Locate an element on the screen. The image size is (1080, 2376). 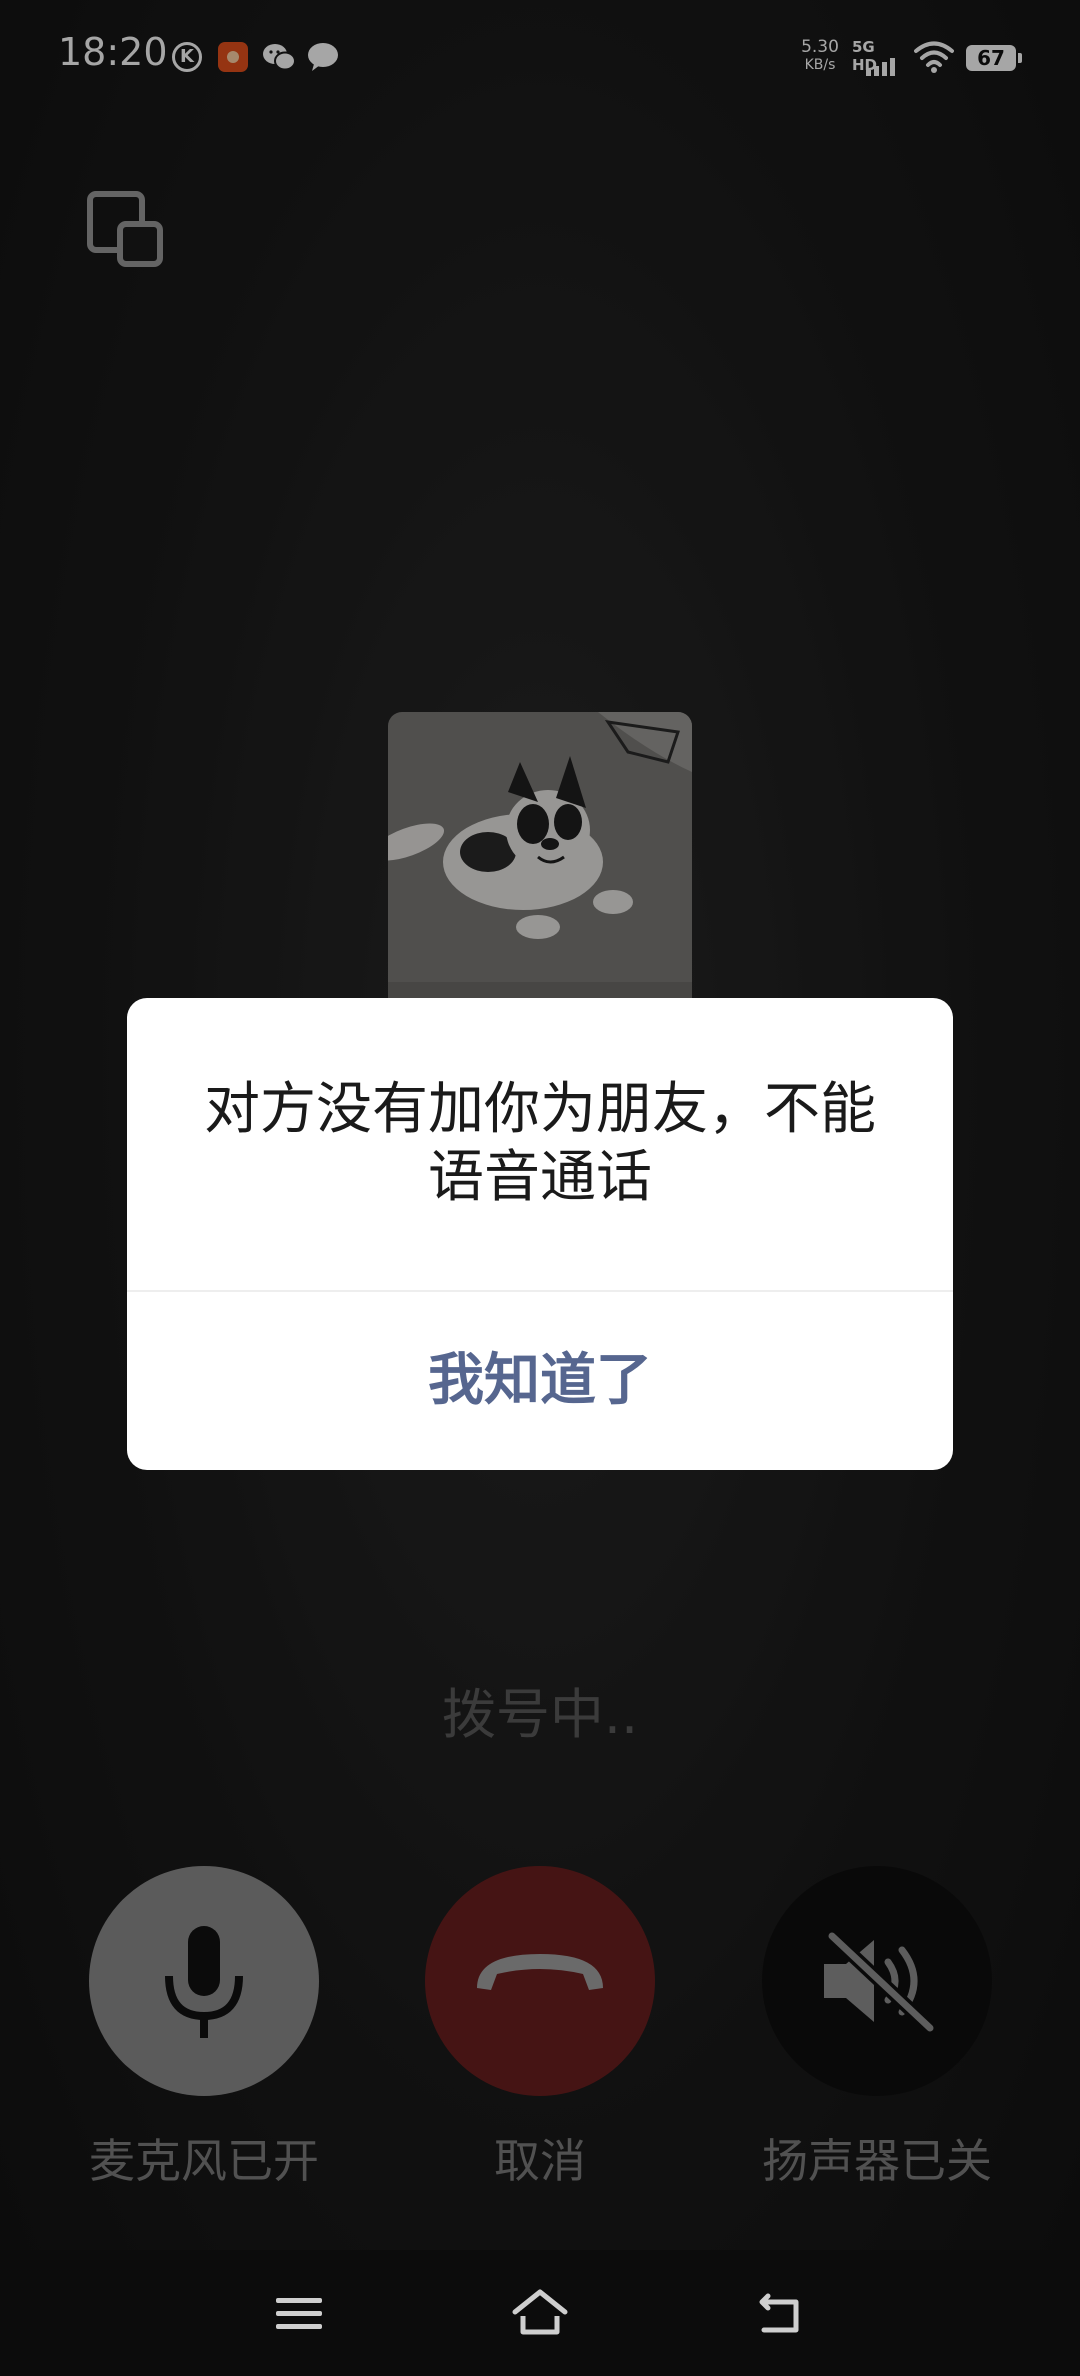
recent-apps-icon is located at coordinates (299, 2313).